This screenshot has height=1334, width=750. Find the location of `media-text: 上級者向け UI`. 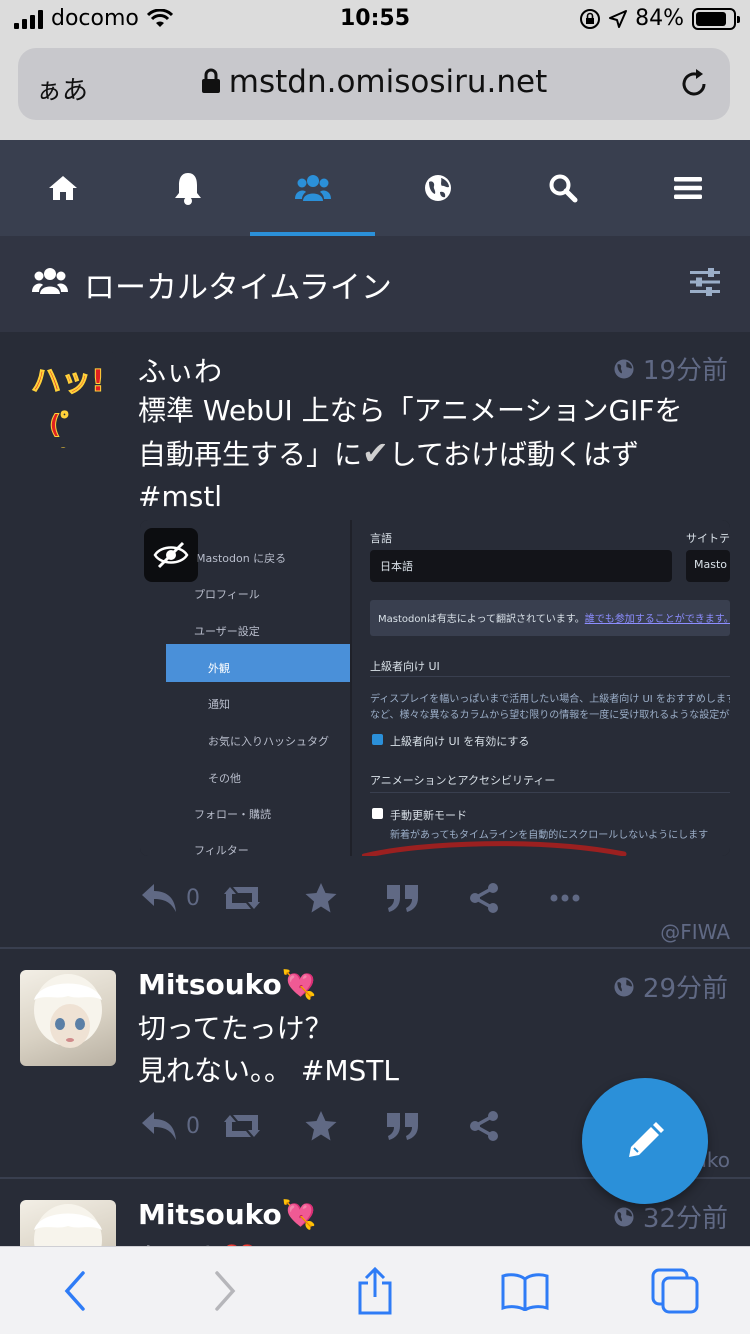

media-text: 上級者向け UI is located at coordinates (405, 666).